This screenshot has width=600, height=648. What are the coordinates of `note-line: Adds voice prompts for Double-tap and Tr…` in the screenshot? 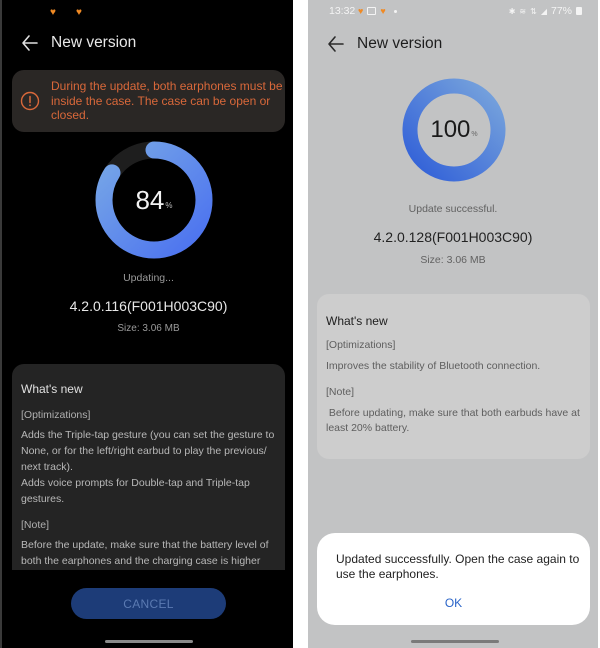 It's located at (135, 491).